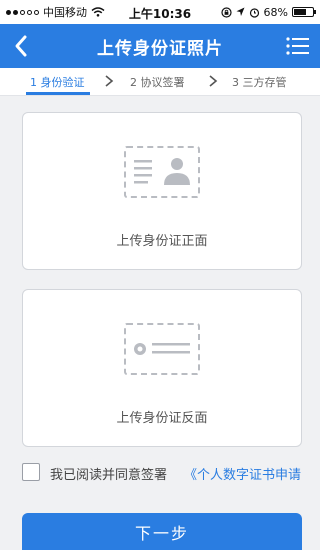 The height and width of the screenshot is (550, 320). I want to click on status-bar: 中国移动 上午10:36 68%, so click(160, 12).